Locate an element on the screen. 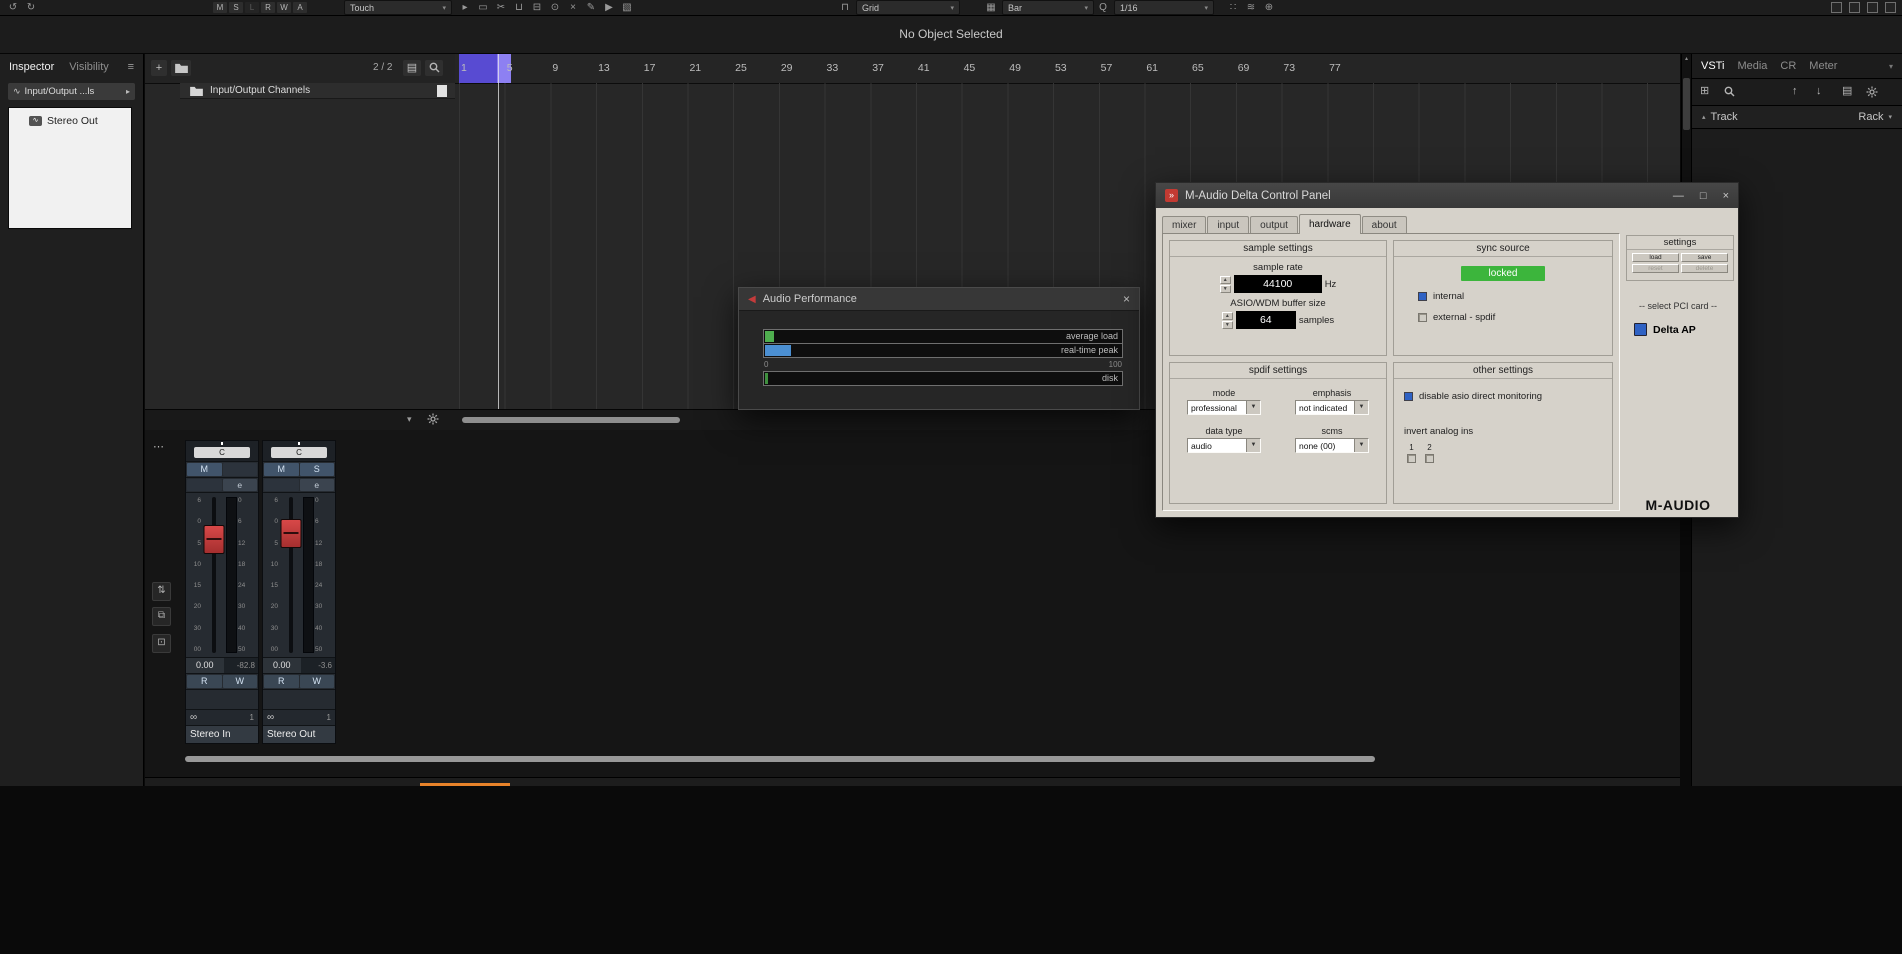 Image resolution: width=1902 pixels, height=954 pixels. preset-icon: ▤ is located at coordinates (1847, 91).